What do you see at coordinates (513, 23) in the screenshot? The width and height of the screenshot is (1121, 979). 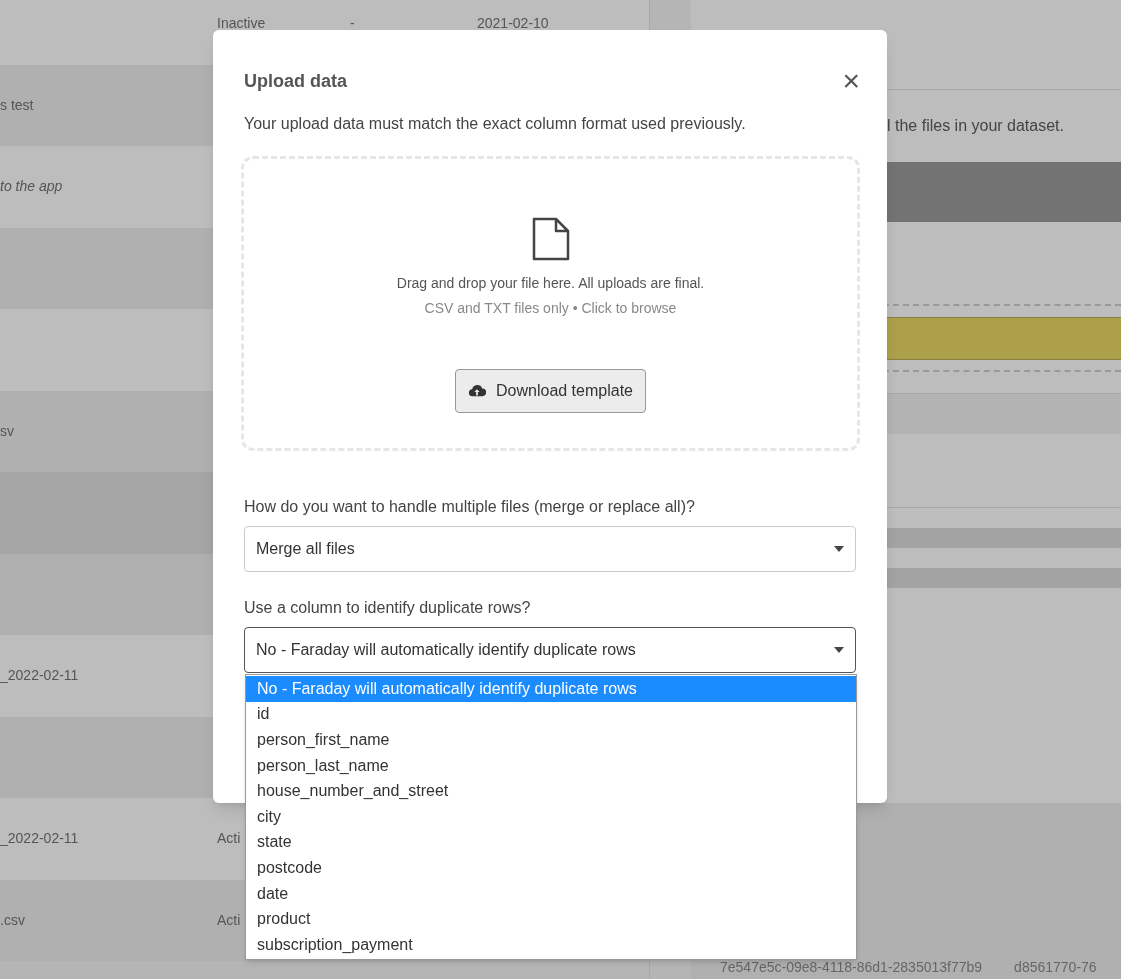 I see `date-cell: 2021-02-10` at bounding box center [513, 23].